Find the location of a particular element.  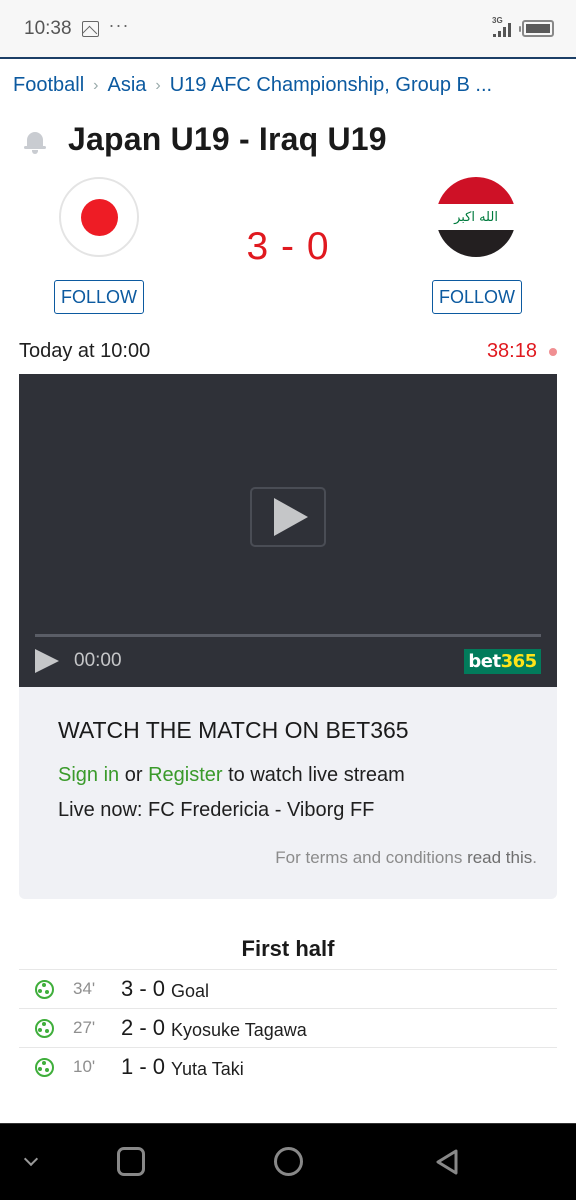

status-time: 10:38 is located at coordinates (48, 28).